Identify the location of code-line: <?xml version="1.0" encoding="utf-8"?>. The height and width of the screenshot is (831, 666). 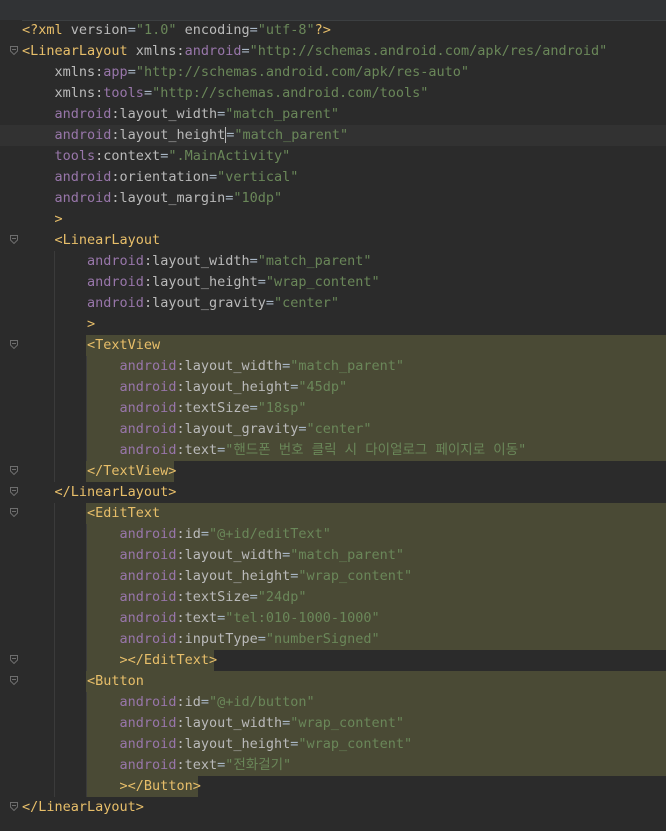
(333, 30).